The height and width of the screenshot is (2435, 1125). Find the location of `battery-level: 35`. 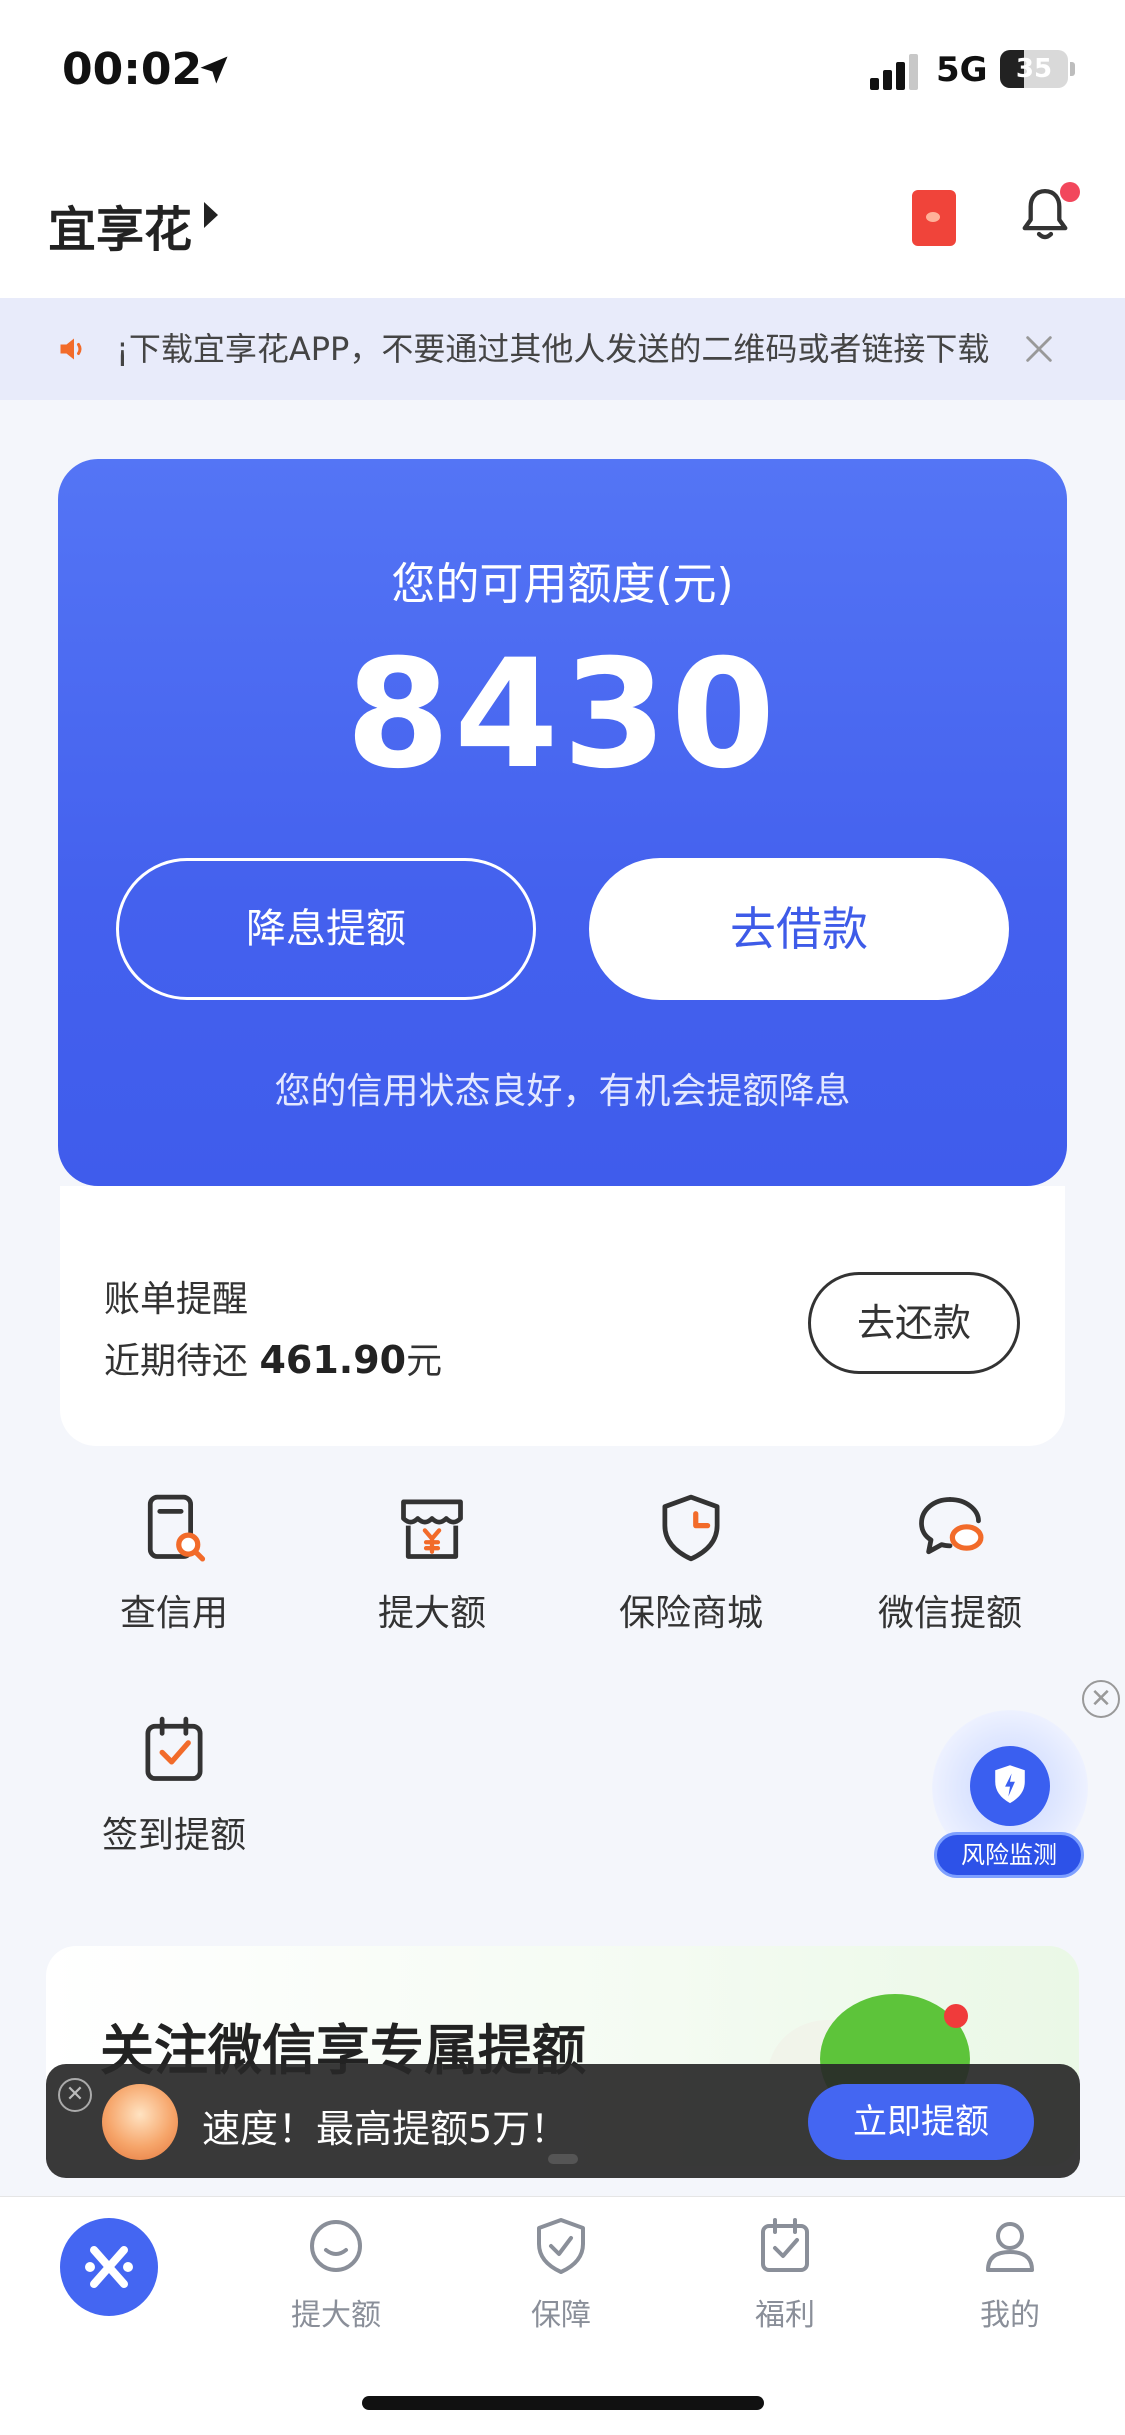

battery-level: 35 is located at coordinates (1034, 69).